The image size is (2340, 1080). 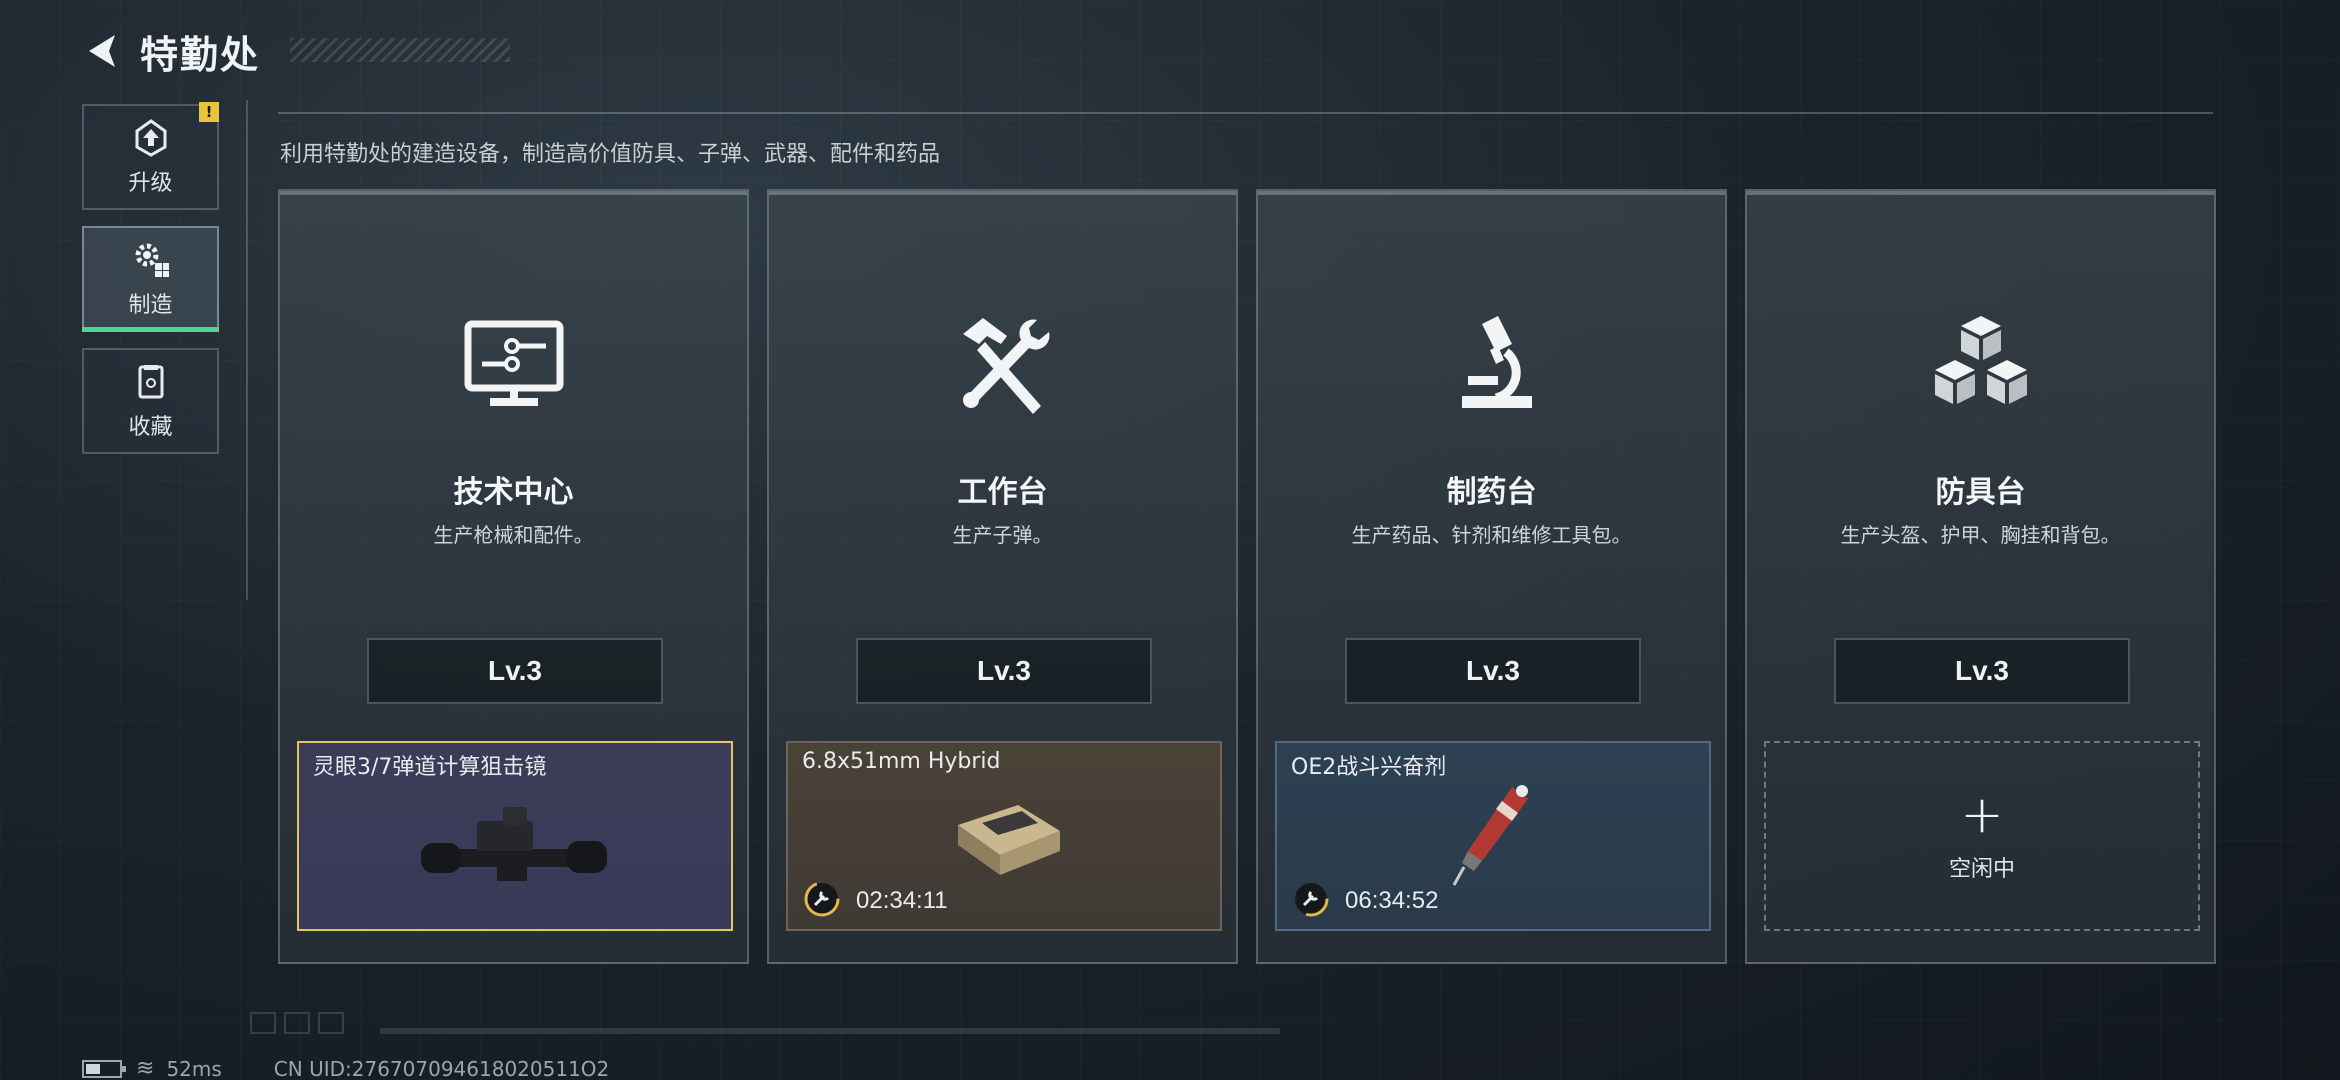 What do you see at coordinates (145, 1068) in the screenshot?
I see `wifi-icon: ≋` at bounding box center [145, 1068].